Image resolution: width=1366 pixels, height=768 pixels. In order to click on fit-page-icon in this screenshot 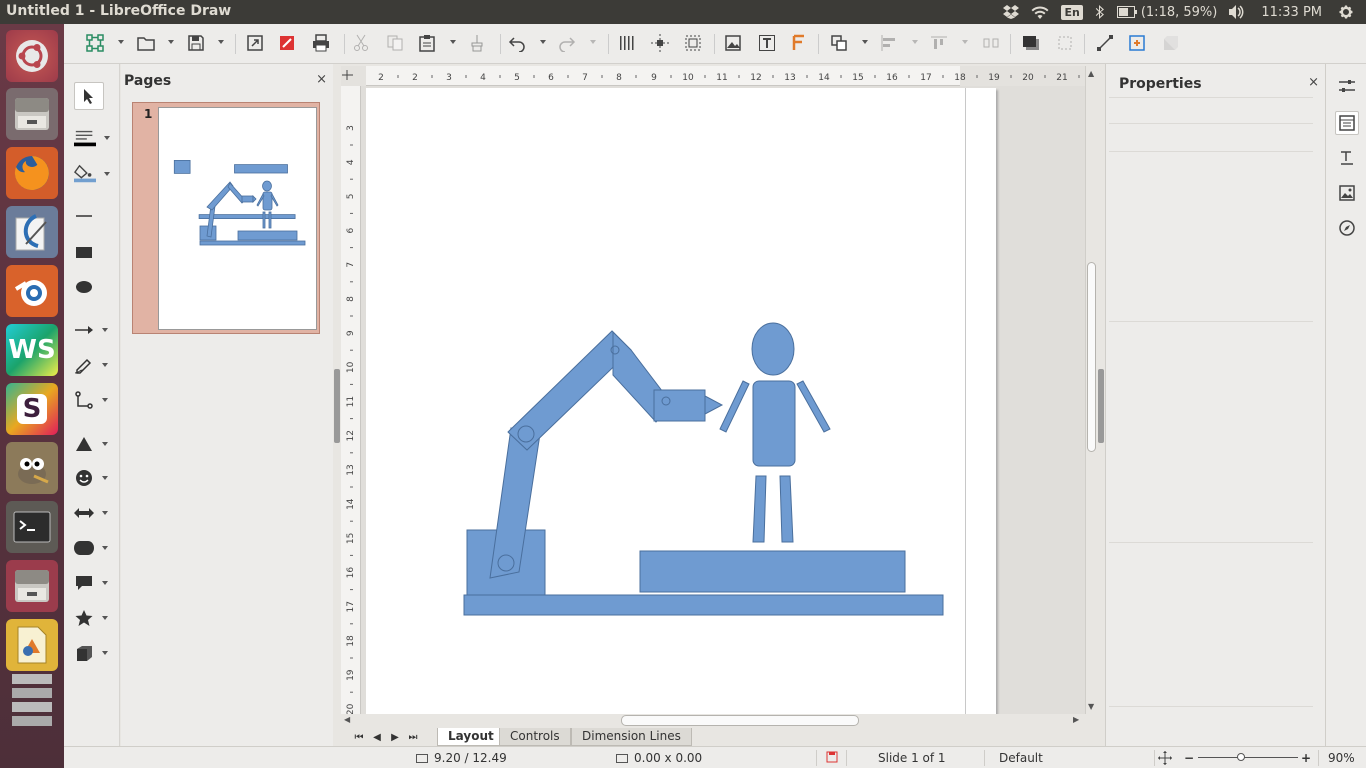, I will do `click(1165, 759)`.